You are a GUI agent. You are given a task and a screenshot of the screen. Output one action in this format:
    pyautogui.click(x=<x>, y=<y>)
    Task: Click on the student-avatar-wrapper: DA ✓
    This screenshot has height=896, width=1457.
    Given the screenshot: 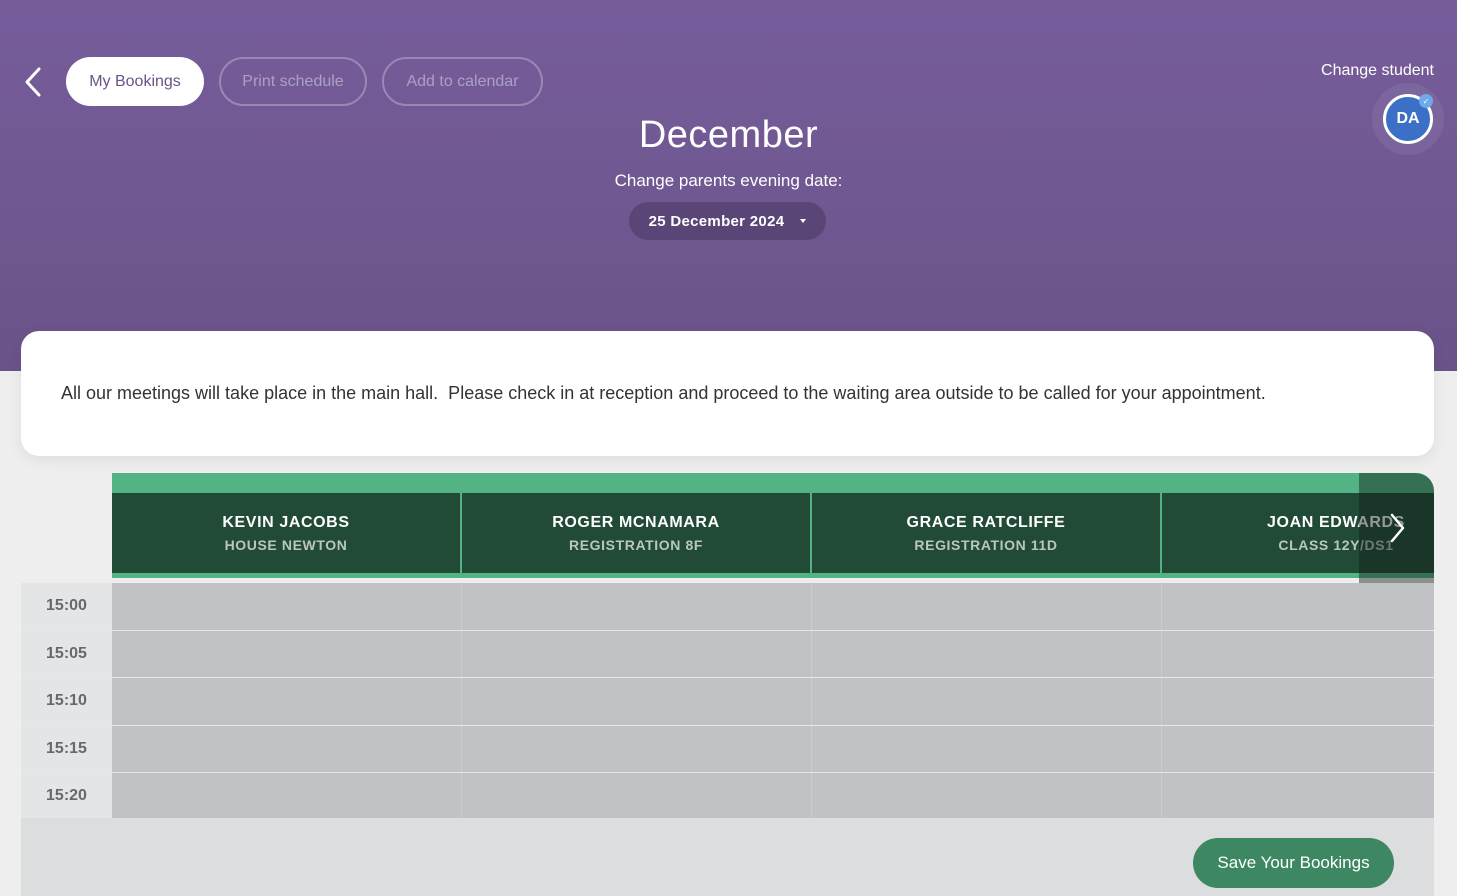 What is the action you would take?
    pyautogui.click(x=1408, y=119)
    